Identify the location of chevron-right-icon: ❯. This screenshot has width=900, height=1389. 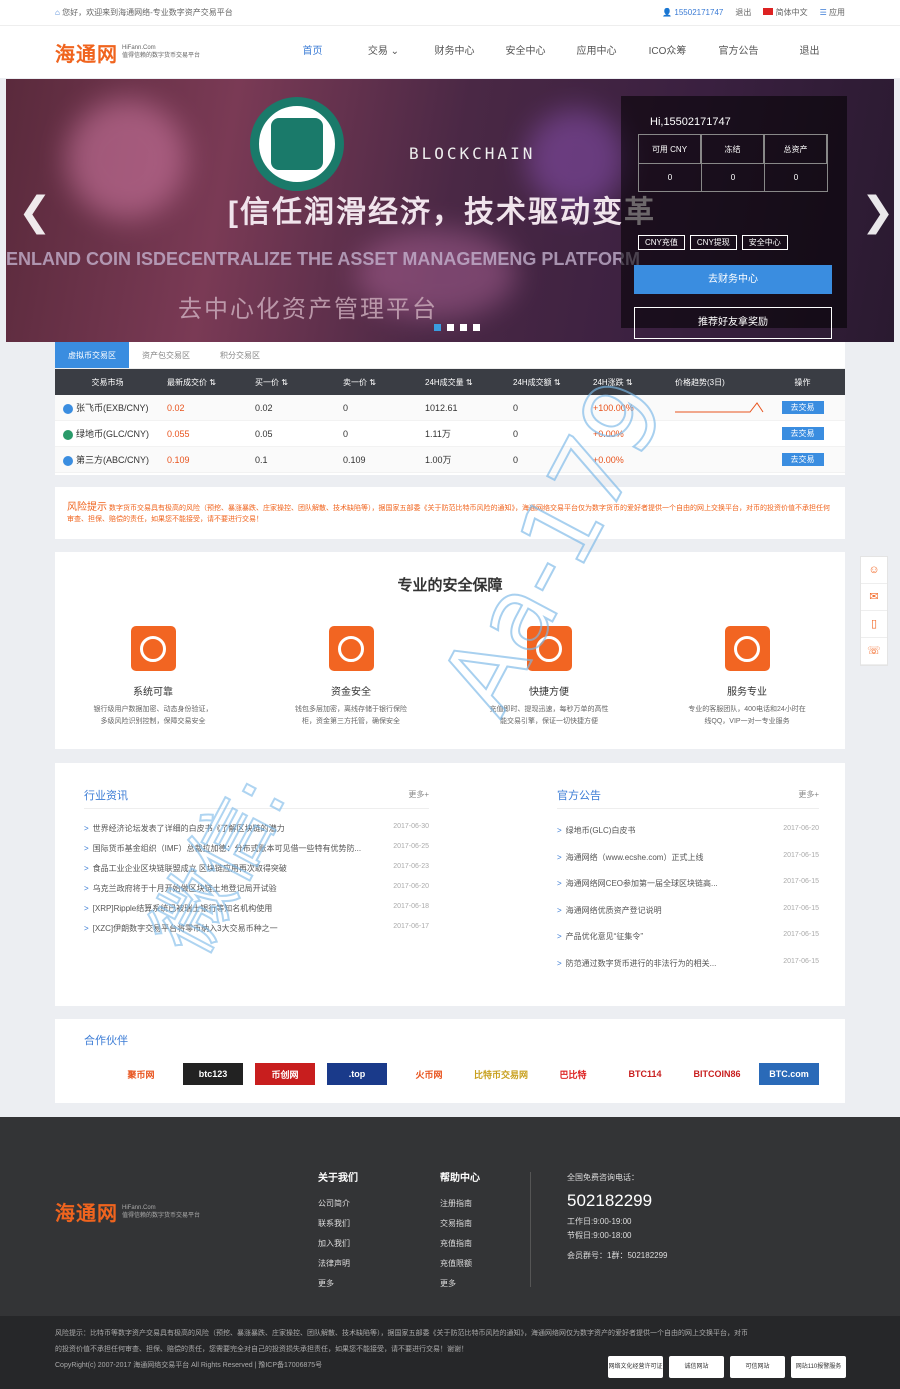
(877, 212).